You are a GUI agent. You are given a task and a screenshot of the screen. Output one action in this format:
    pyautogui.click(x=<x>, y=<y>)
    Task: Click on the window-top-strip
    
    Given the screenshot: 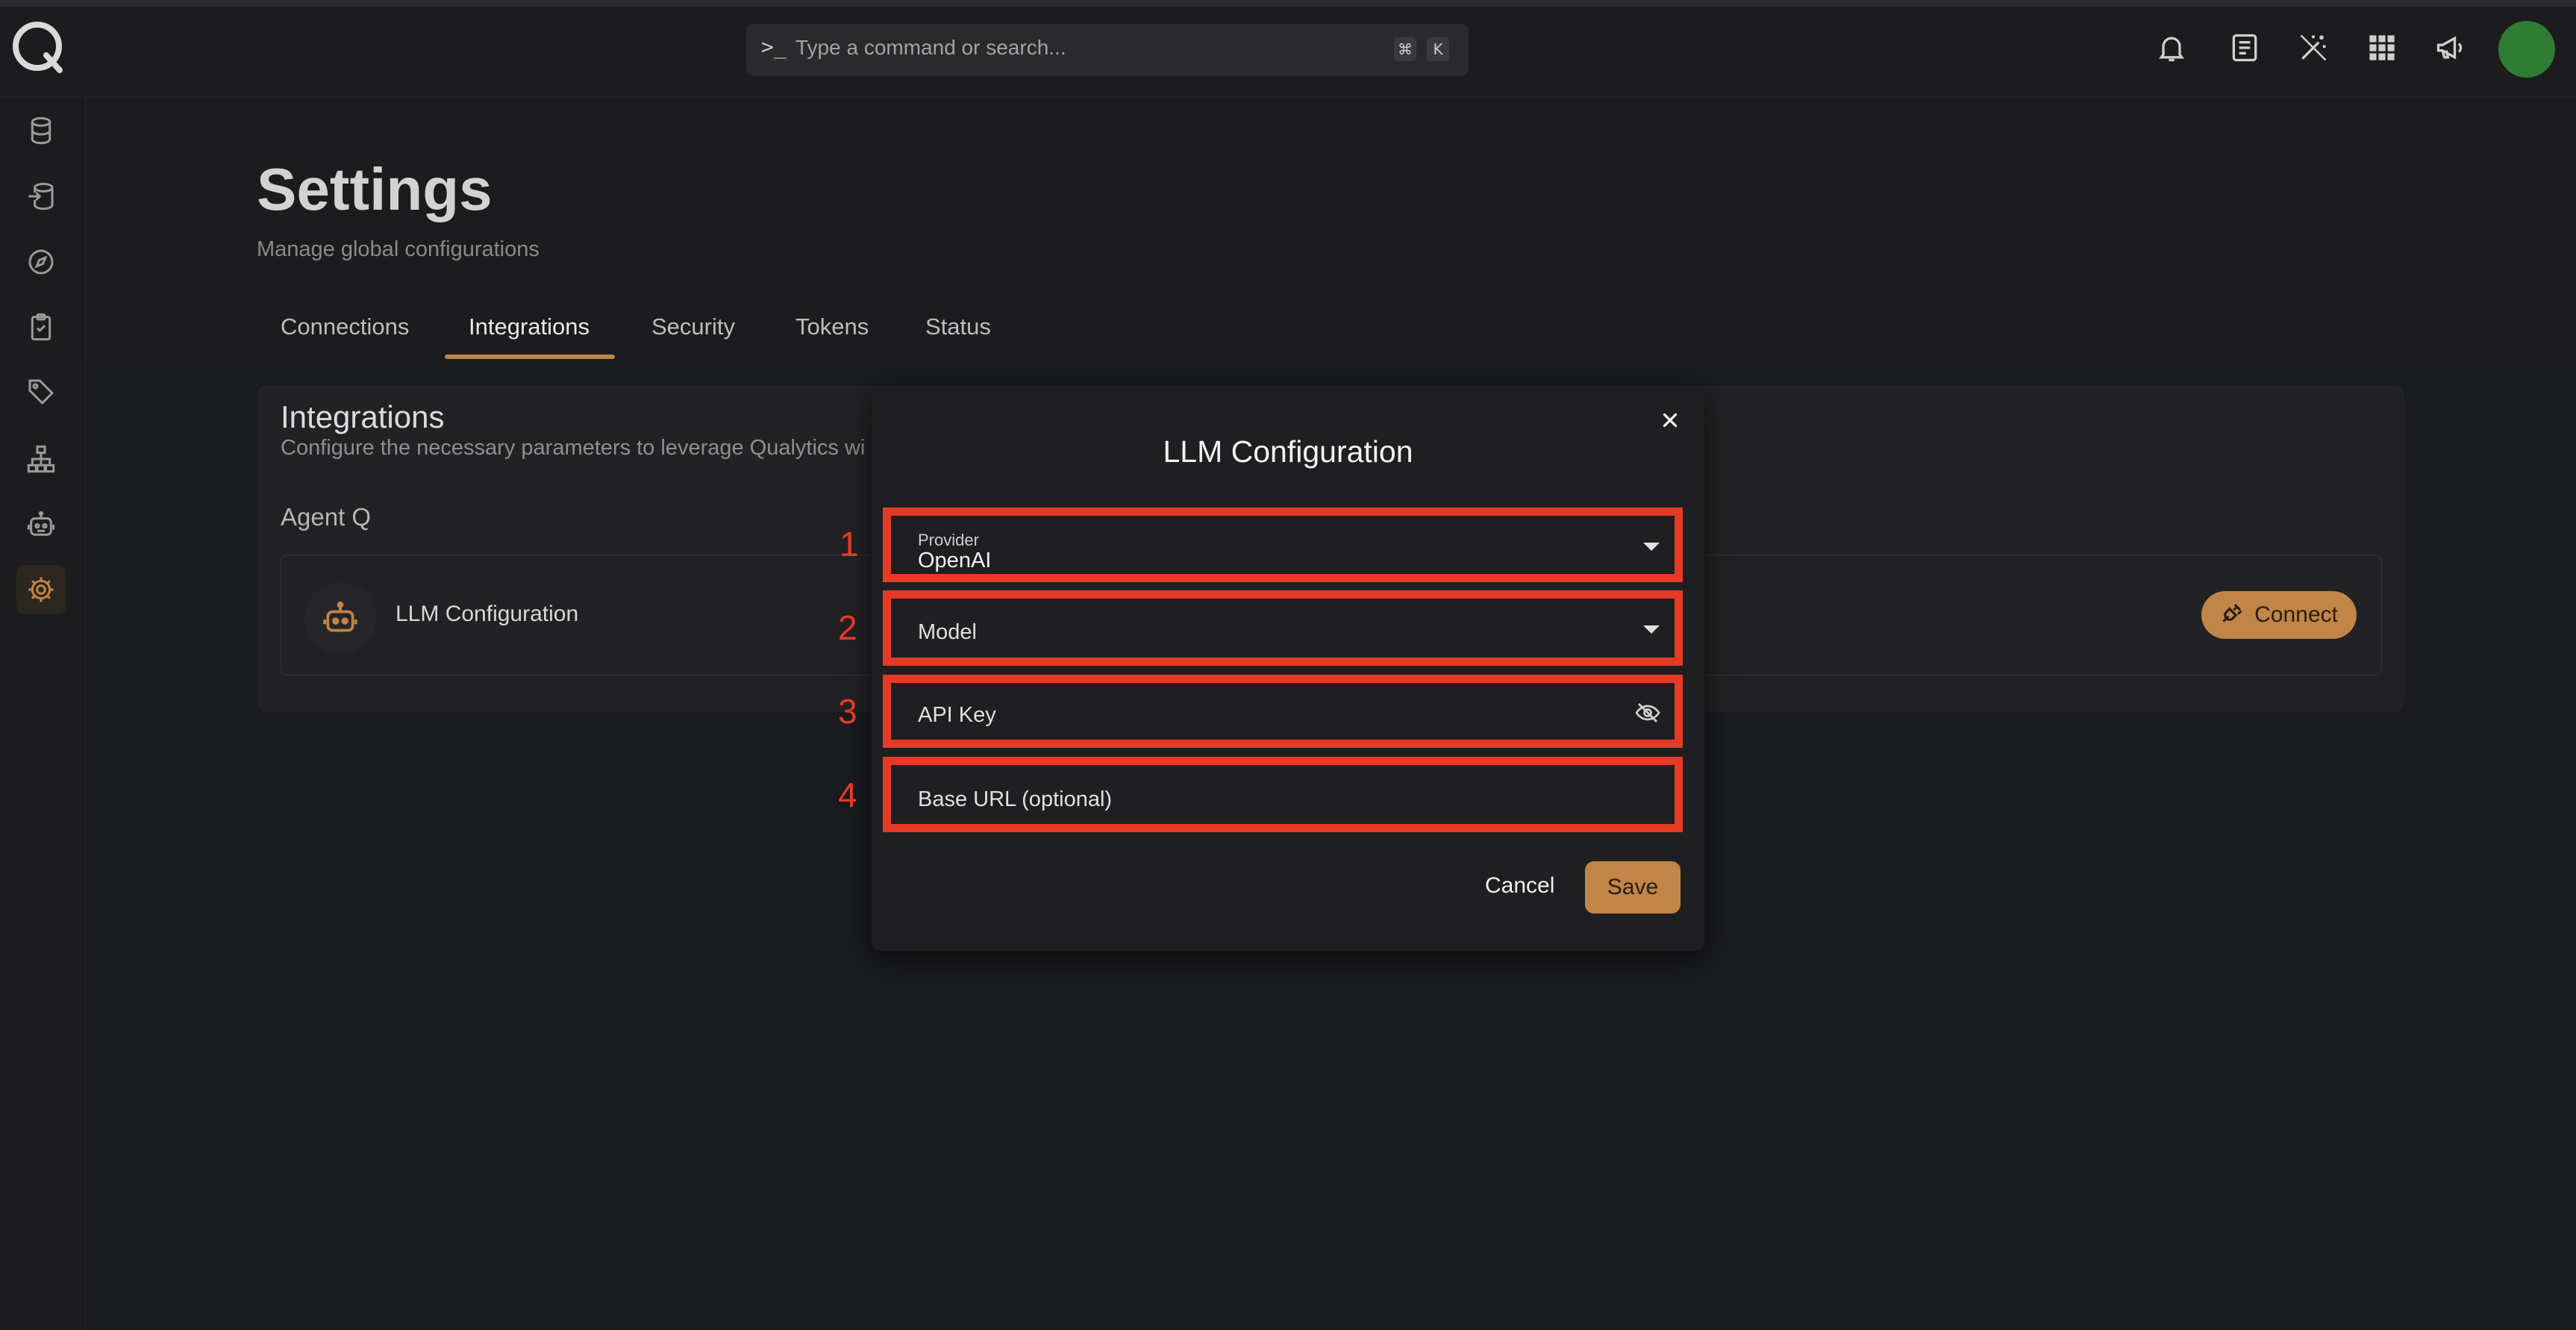 What is the action you would take?
    pyautogui.click(x=1288, y=3)
    